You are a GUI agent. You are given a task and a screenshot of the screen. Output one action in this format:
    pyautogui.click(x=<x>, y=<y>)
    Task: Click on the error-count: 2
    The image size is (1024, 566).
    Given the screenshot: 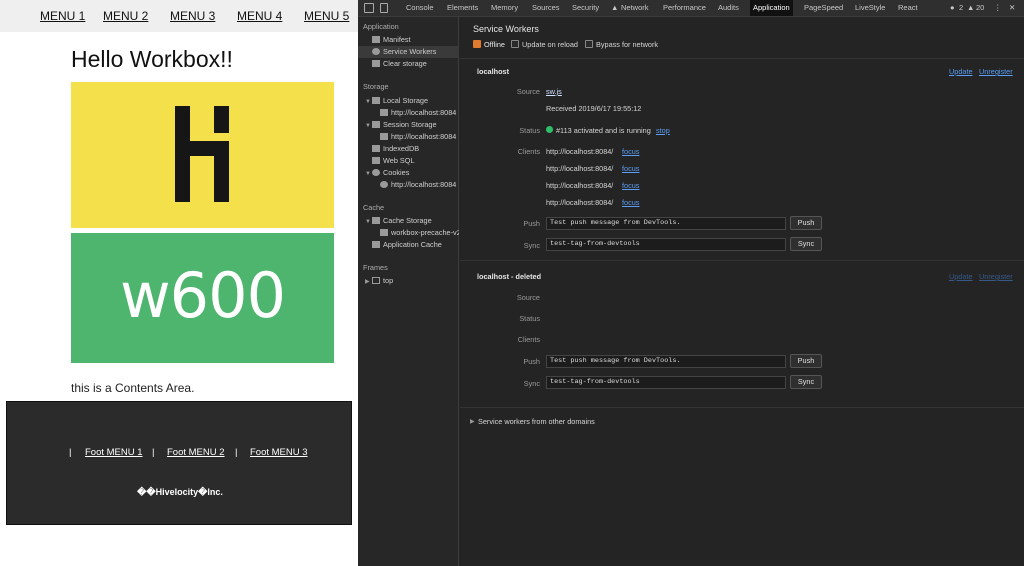 What is the action you would take?
    pyautogui.click(x=961, y=8)
    